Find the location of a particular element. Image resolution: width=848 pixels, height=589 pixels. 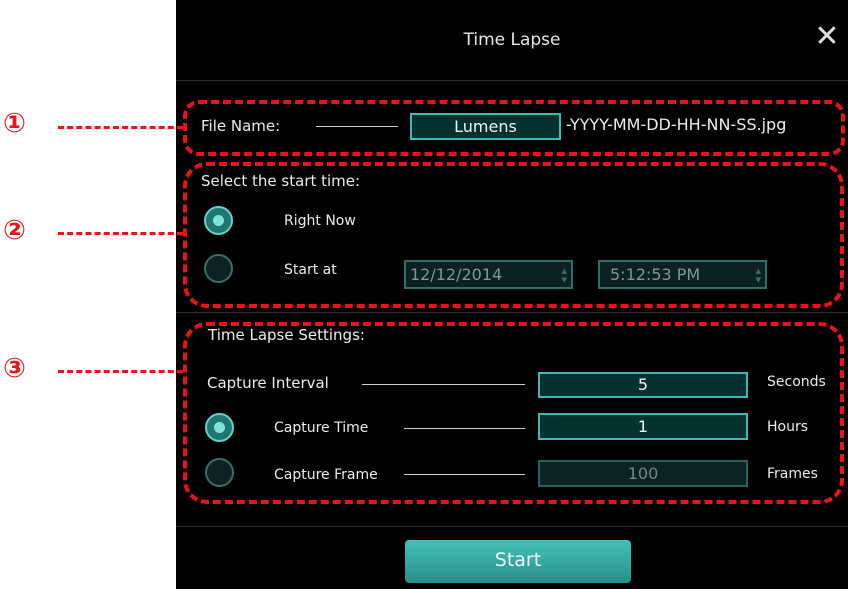

header-divider is located at coordinates (512, 80).